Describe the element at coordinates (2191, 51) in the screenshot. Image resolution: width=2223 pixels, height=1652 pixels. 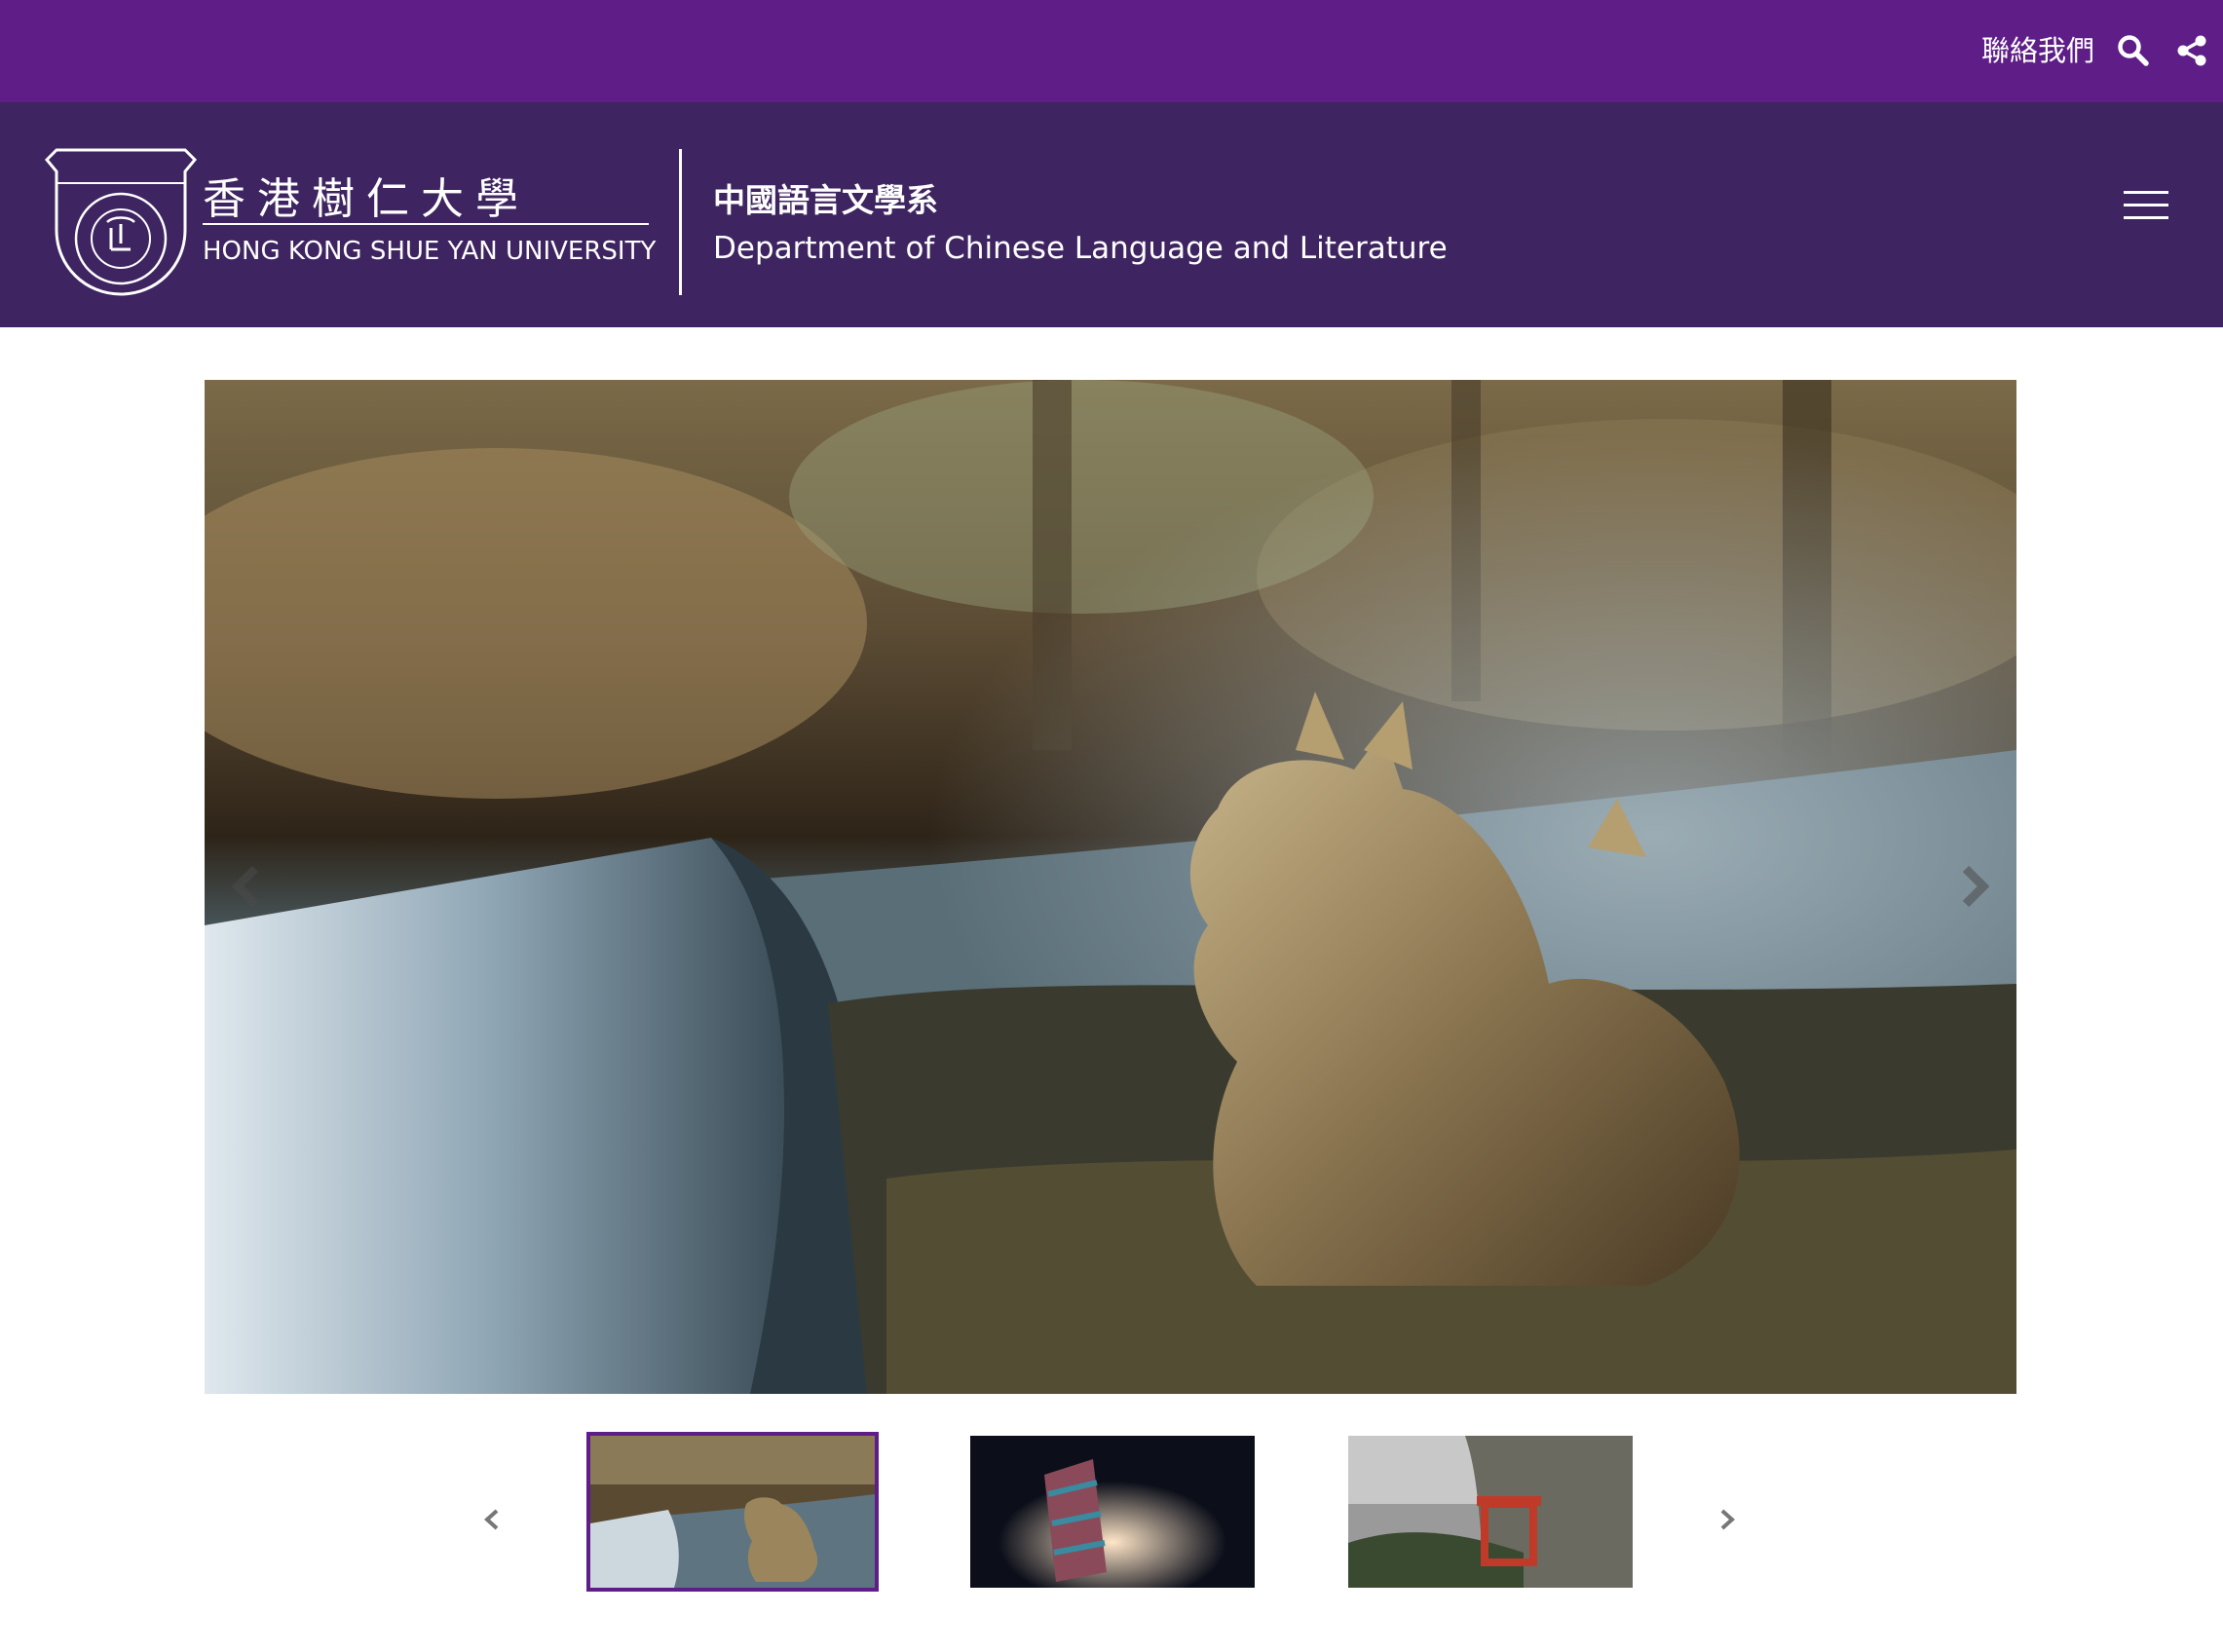
I see `share-icon` at that location.